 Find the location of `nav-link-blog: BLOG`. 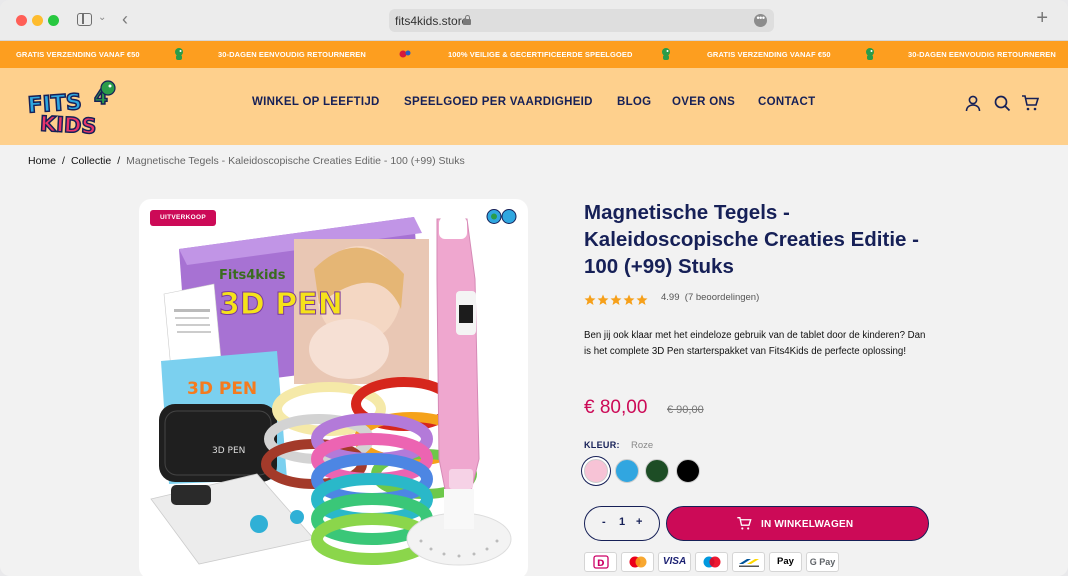

nav-link-blog: BLOG is located at coordinates (634, 102).